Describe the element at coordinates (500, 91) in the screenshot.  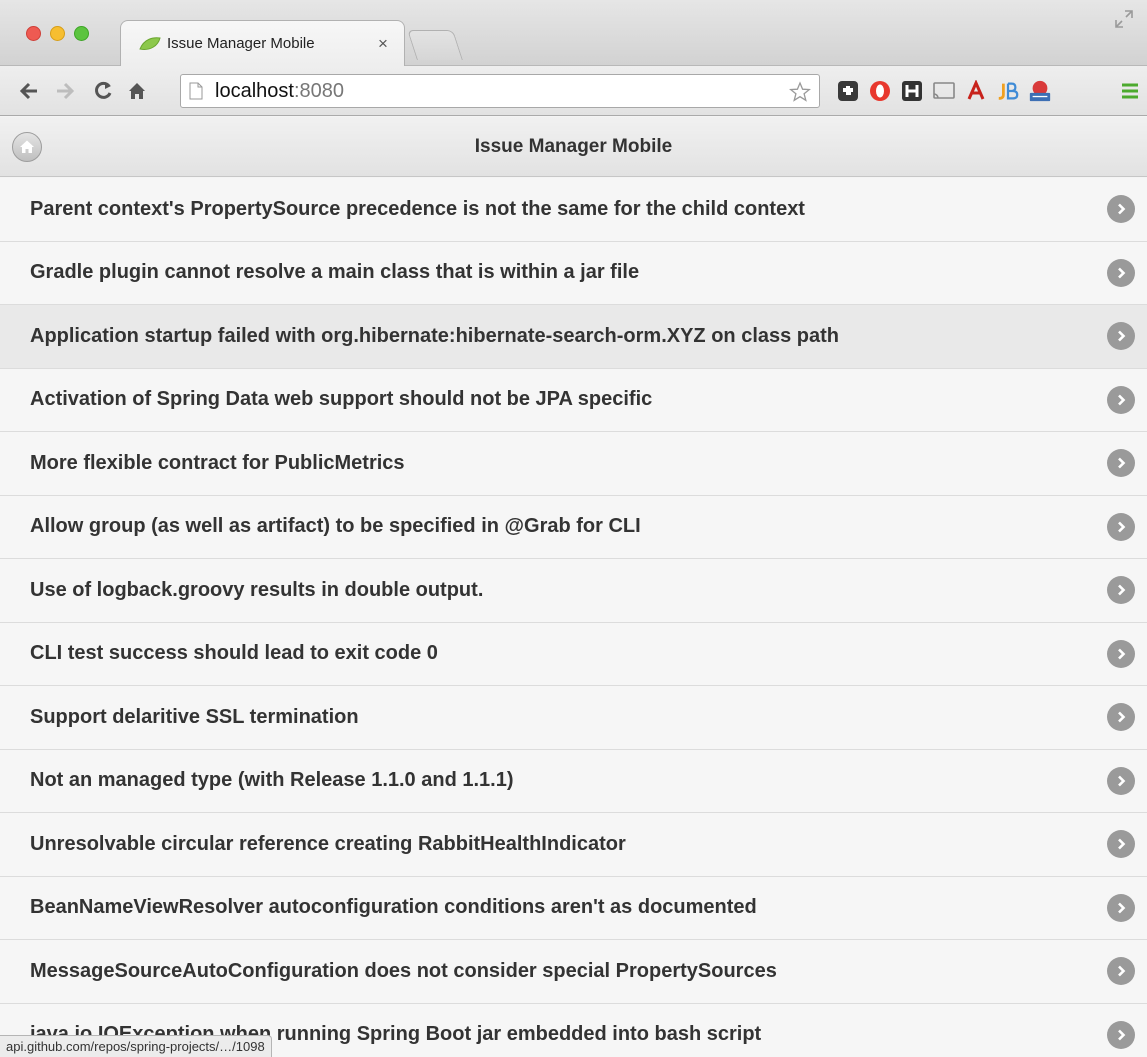
I see `address-bar: localhost:8080` at that location.